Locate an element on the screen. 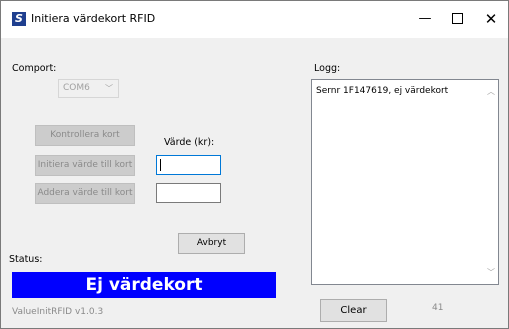  window-title: Initiera värdekort RFID is located at coordinates (93, 18).